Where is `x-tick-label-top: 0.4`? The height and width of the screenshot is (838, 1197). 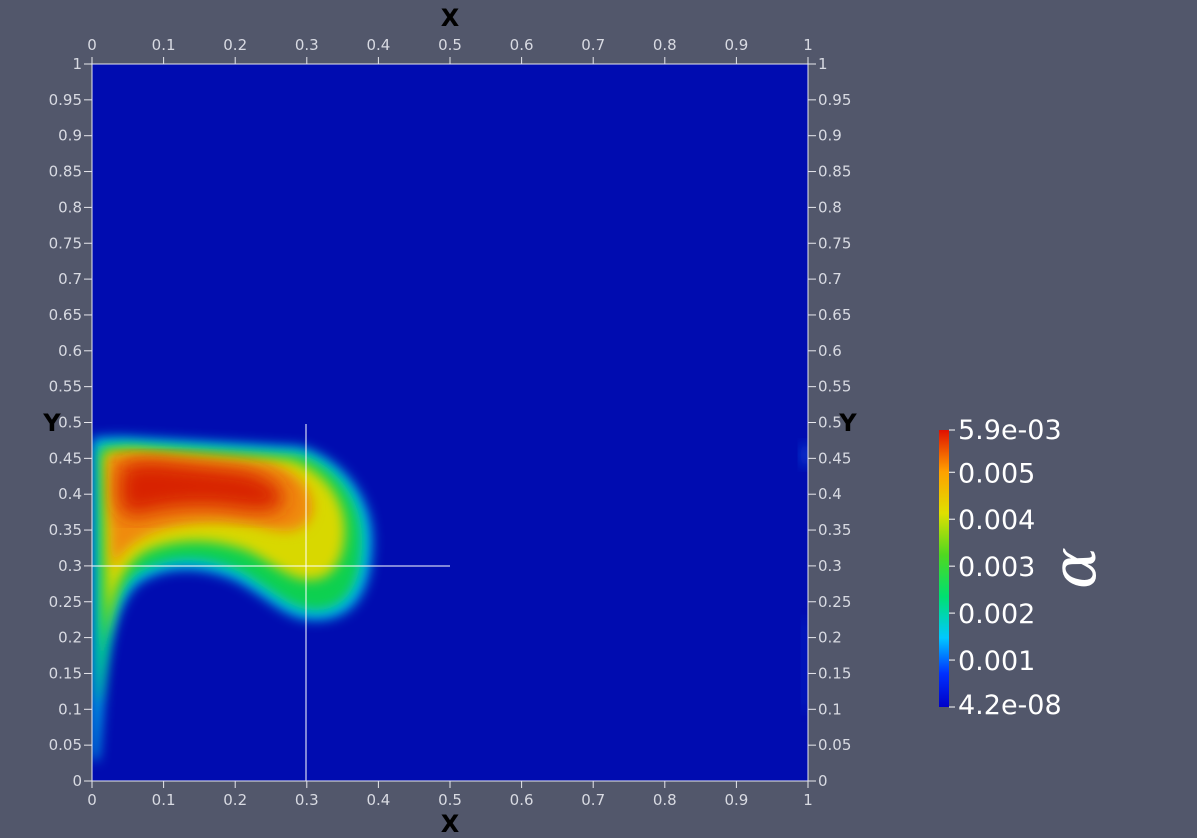 x-tick-label-top: 0.4 is located at coordinates (378, 45).